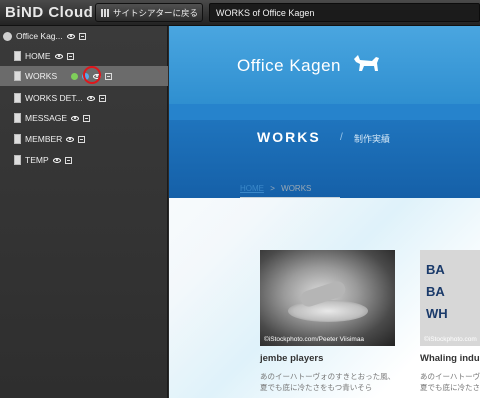 The height and width of the screenshot is (398, 480). Describe the element at coordinates (450, 298) in the screenshot. I see `card-photo-whaling: BA BA WH ©iStockphoto.com` at that location.